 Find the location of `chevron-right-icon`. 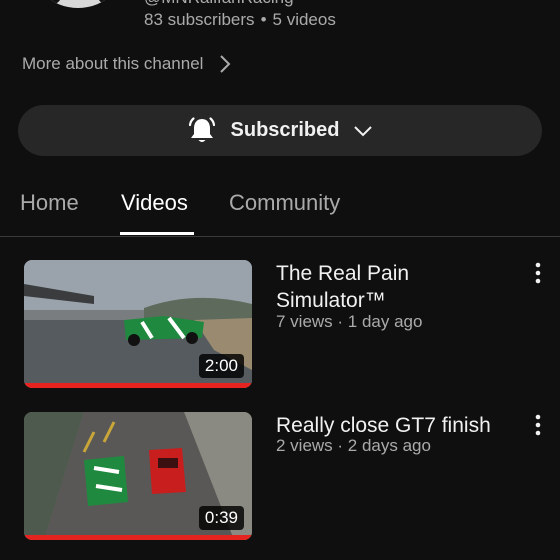

chevron-right-icon is located at coordinates (225, 64).